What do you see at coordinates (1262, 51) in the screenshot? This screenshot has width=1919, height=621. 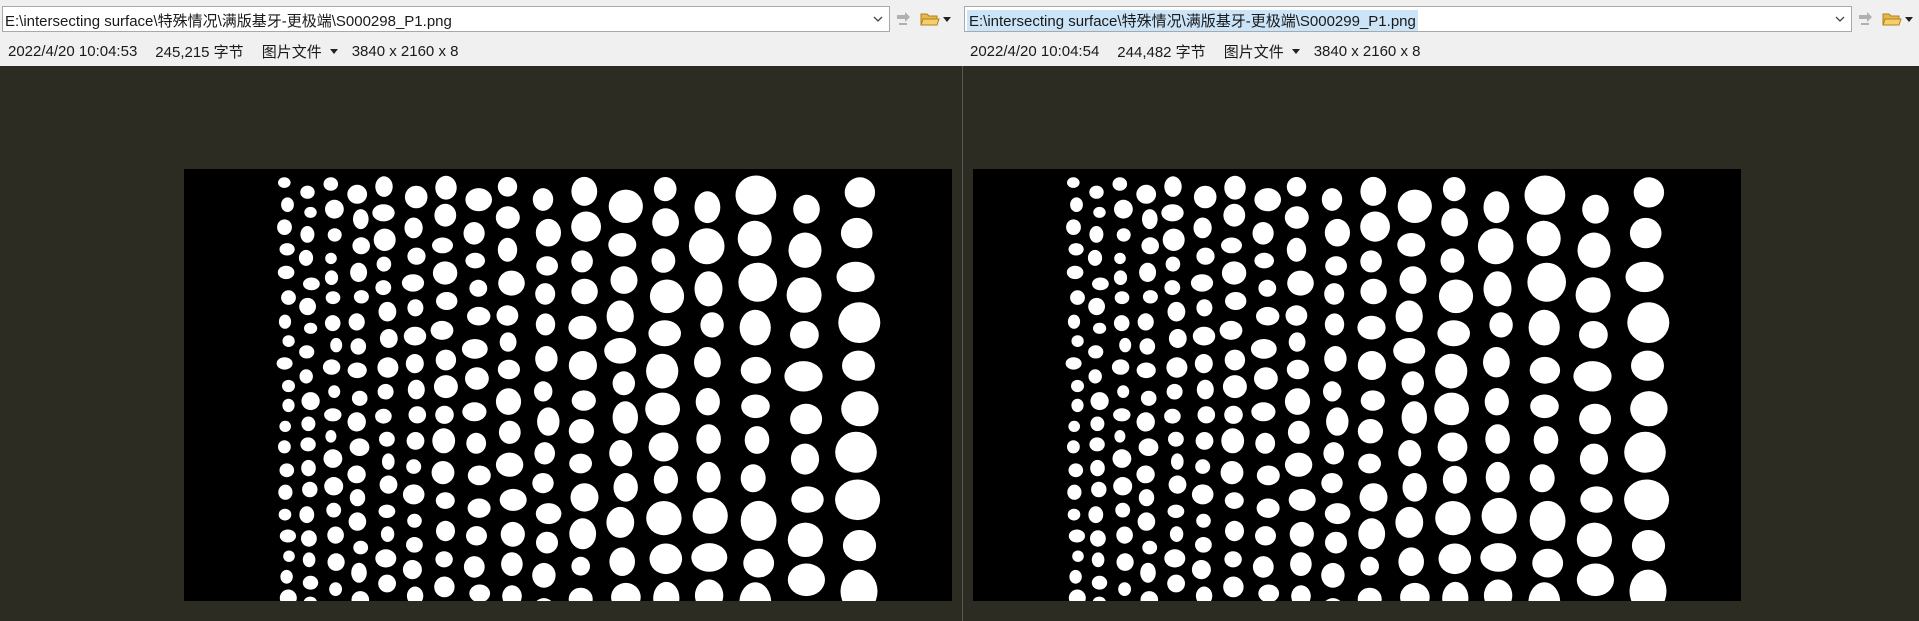 I see `right-file-type-dropdown: 图片文件` at bounding box center [1262, 51].